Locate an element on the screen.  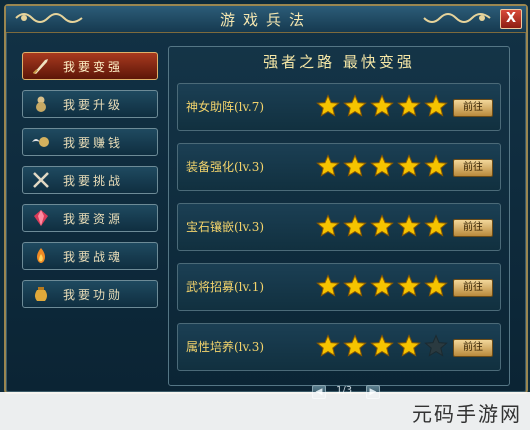
gourd-icon is located at coordinates (41, 104).